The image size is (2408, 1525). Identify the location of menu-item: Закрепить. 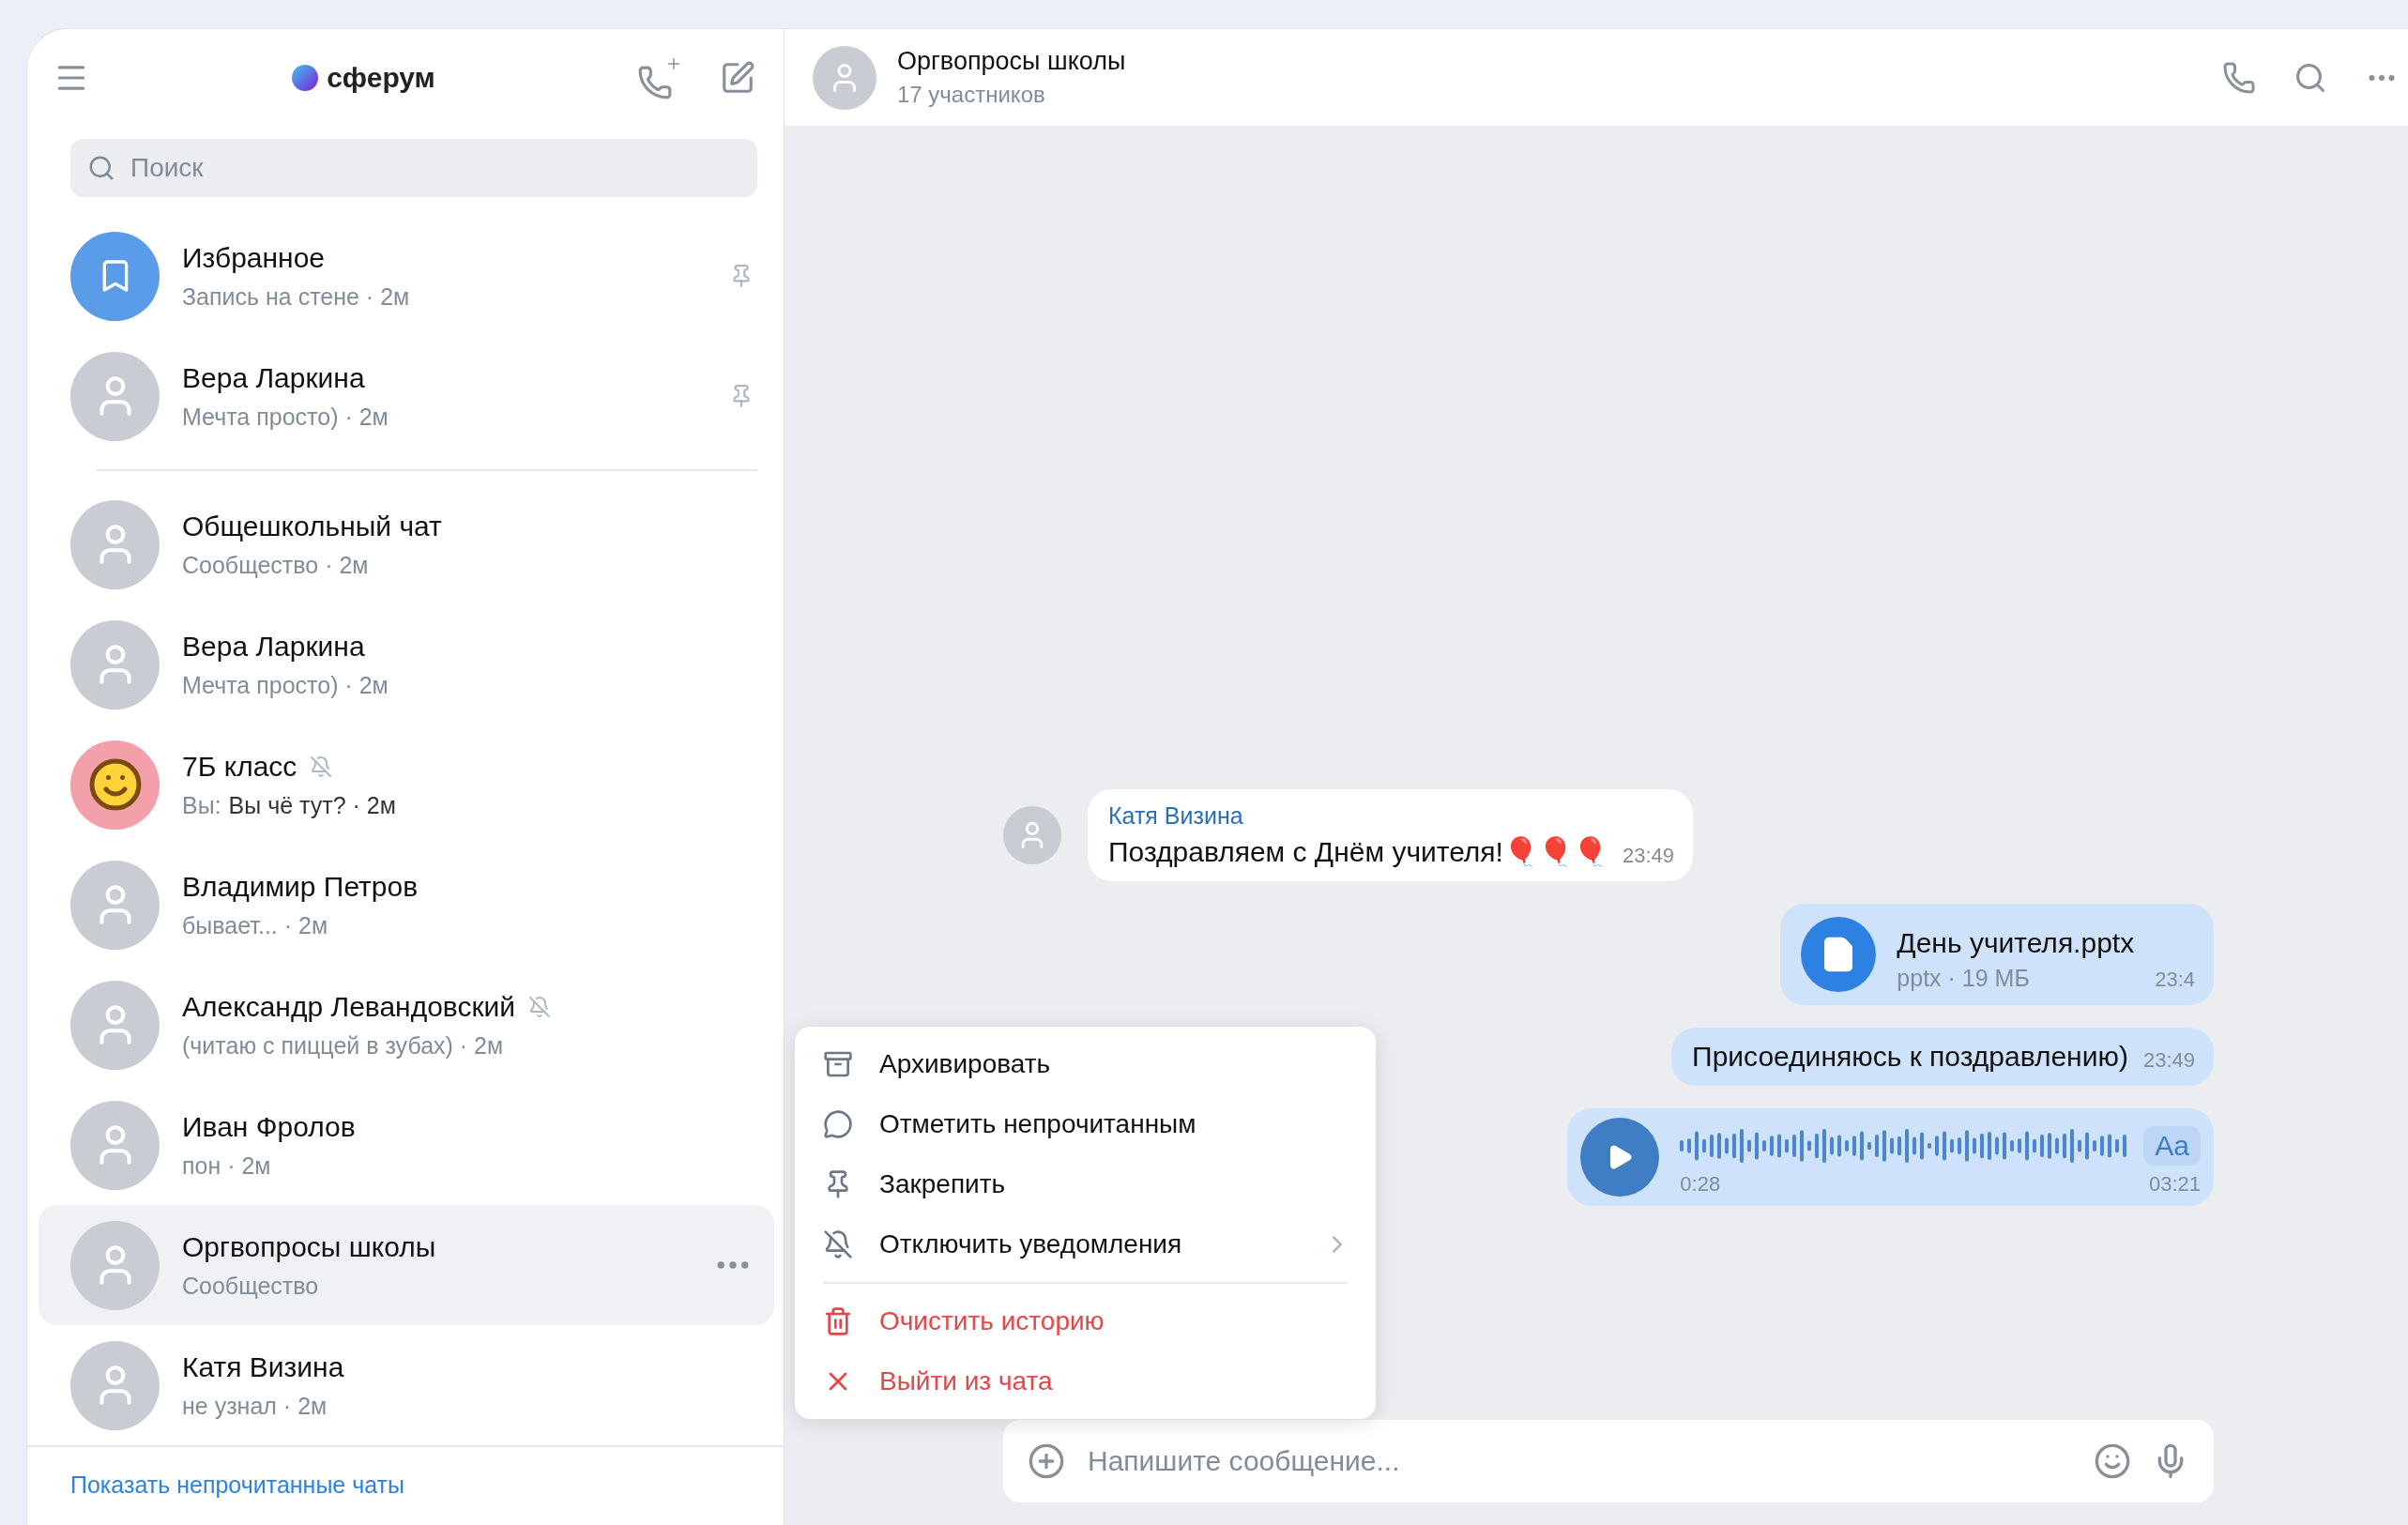
(1085, 1184).